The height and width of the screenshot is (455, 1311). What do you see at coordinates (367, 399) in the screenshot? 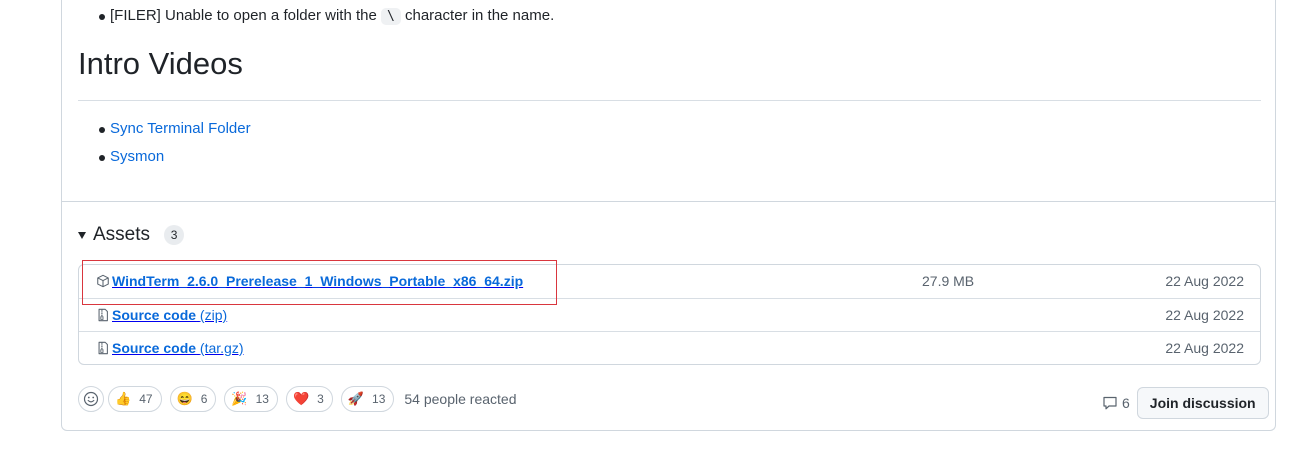
I see `reaction-rocket: 🚀 13` at bounding box center [367, 399].